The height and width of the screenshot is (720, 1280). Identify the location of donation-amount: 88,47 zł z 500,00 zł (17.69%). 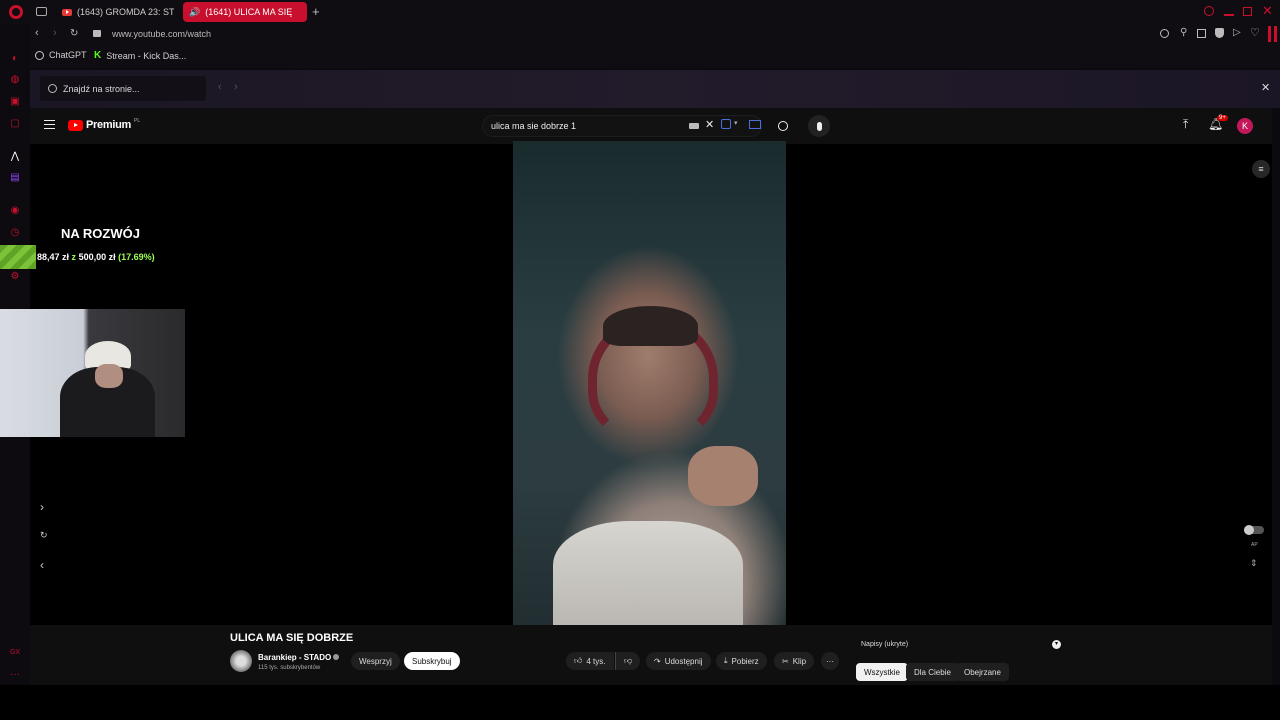
(96, 257).